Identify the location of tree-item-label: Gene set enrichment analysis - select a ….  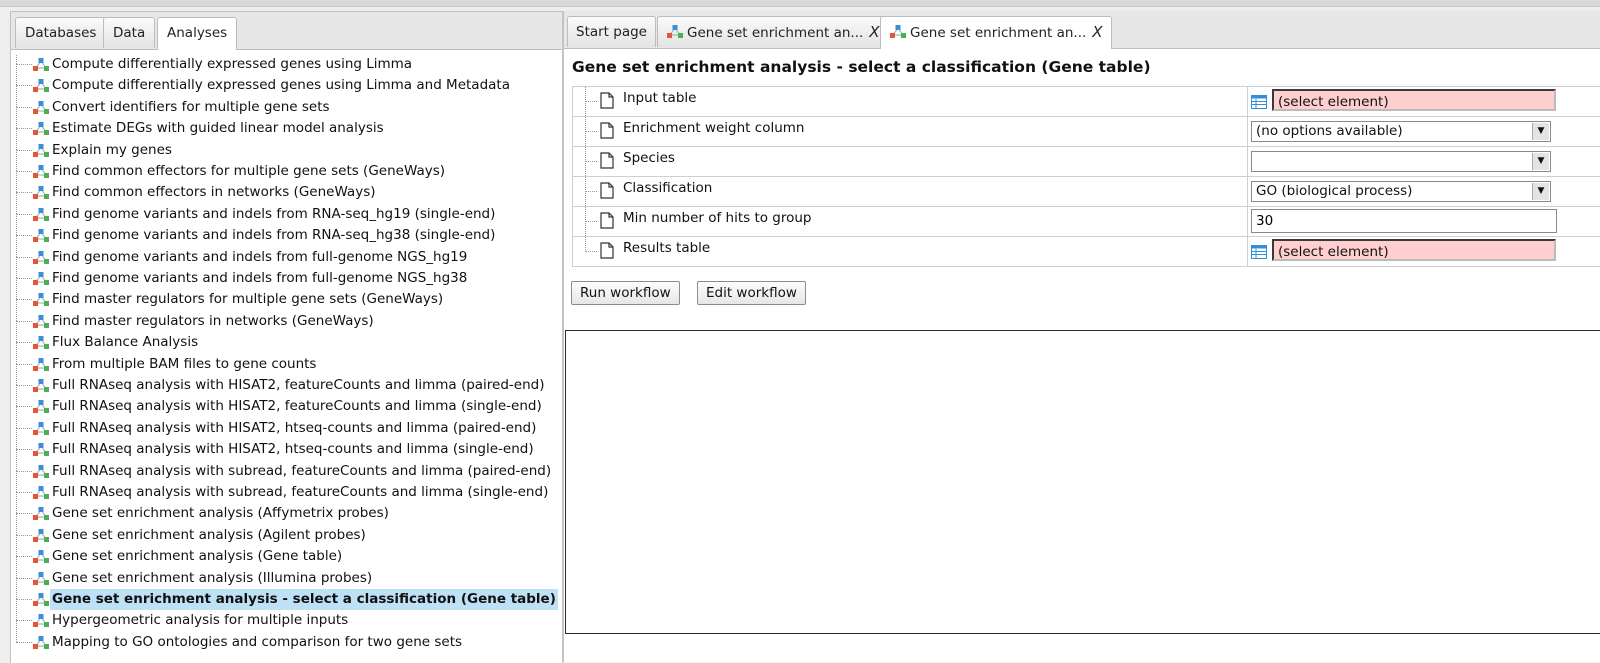
(304, 599).